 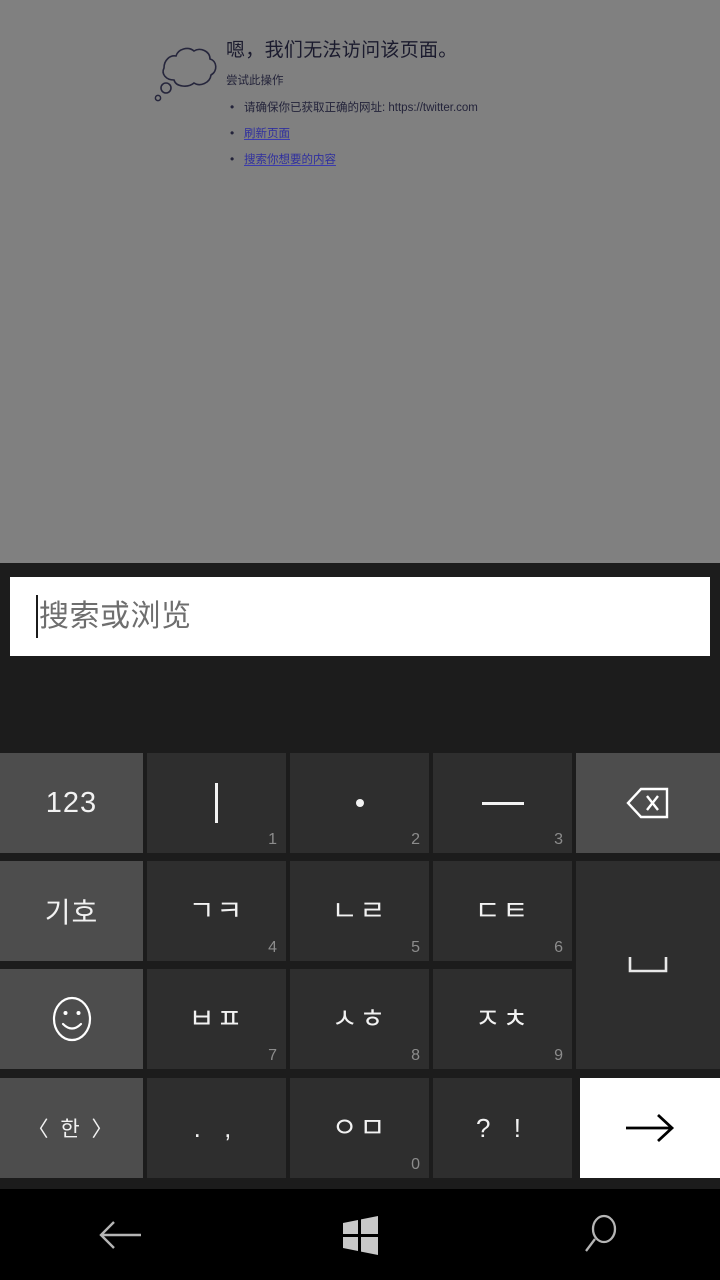 I want to click on nav-search-button, so click(x=600, y=1234).